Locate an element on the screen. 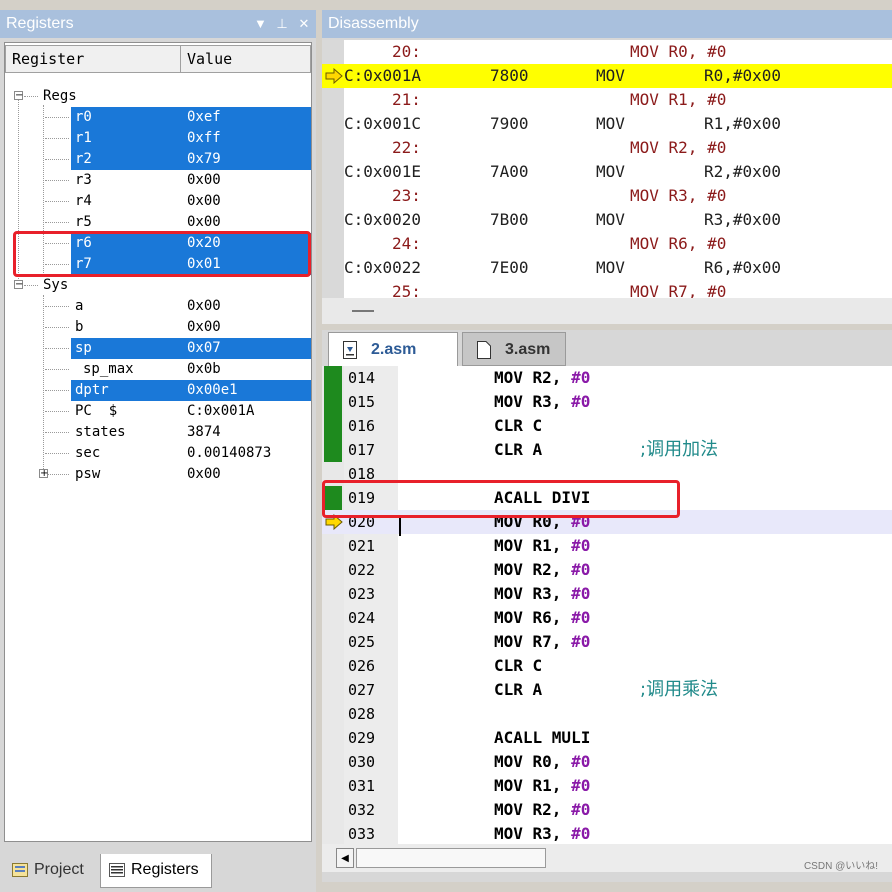 This screenshot has width=892, height=892. register-value: 0xff is located at coordinates (249, 138).